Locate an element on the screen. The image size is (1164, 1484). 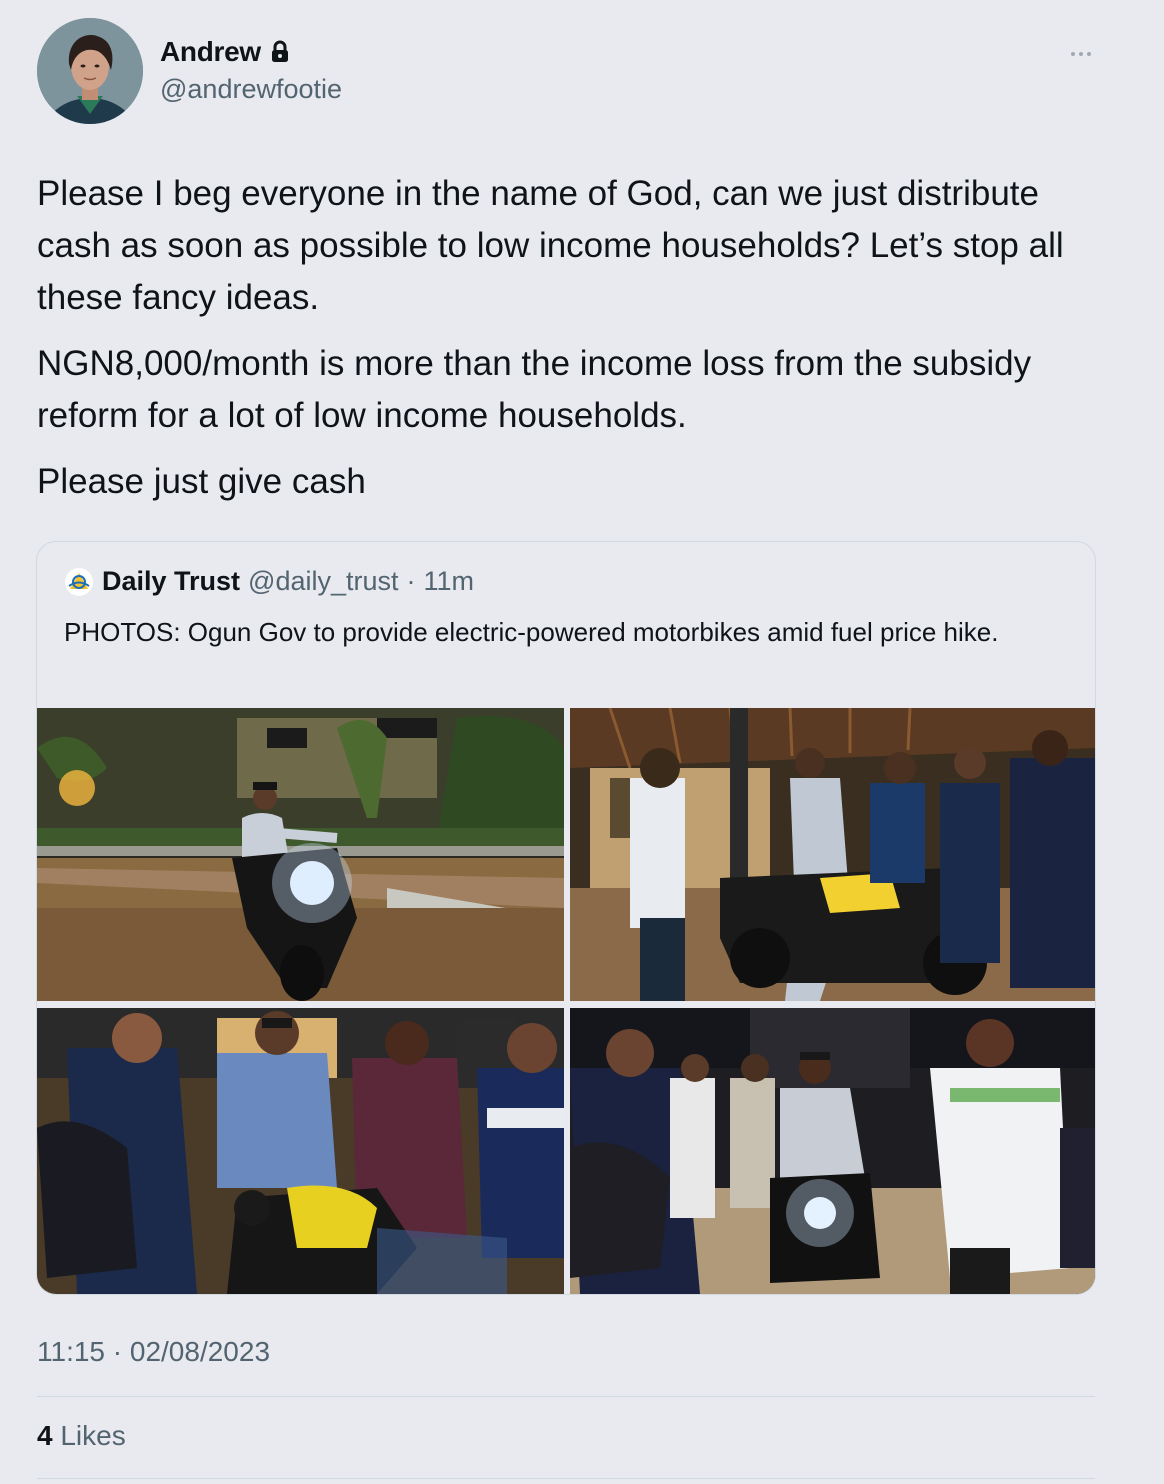
likes-stat: 4 Likes is located at coordinates (81, 1436).